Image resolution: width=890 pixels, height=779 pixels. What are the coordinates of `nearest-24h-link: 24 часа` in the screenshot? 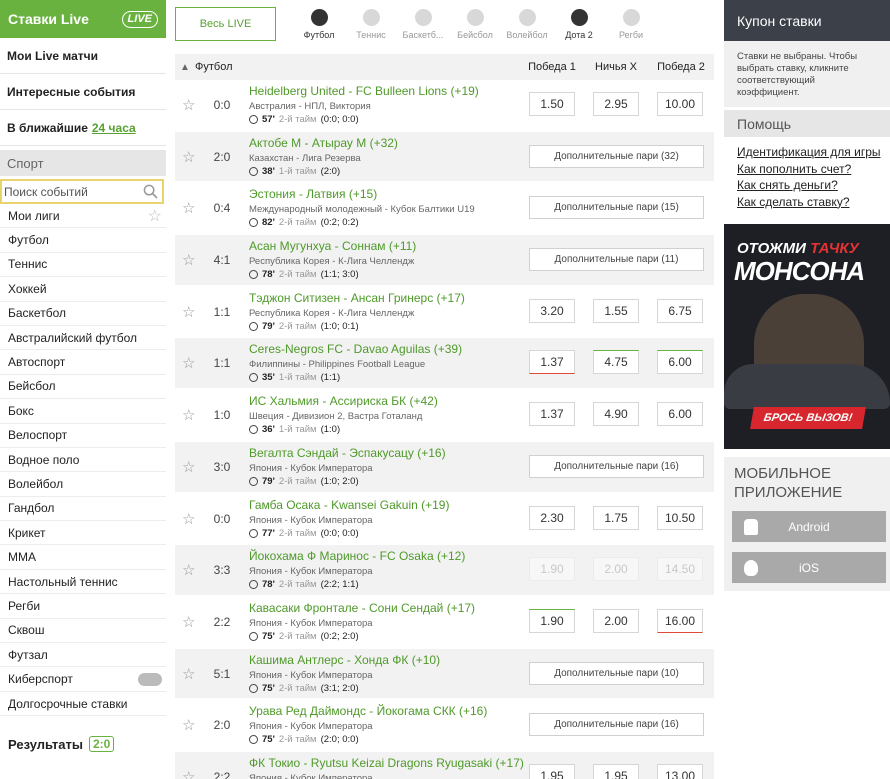 It's located at (114, 128).